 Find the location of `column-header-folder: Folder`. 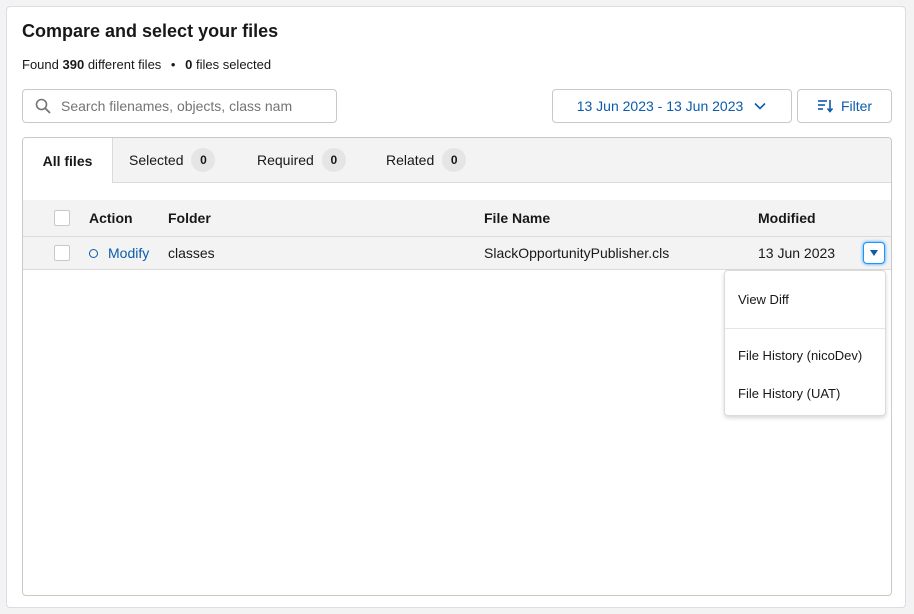

column-header-folder: Folder is located at coordinates (189, 218).